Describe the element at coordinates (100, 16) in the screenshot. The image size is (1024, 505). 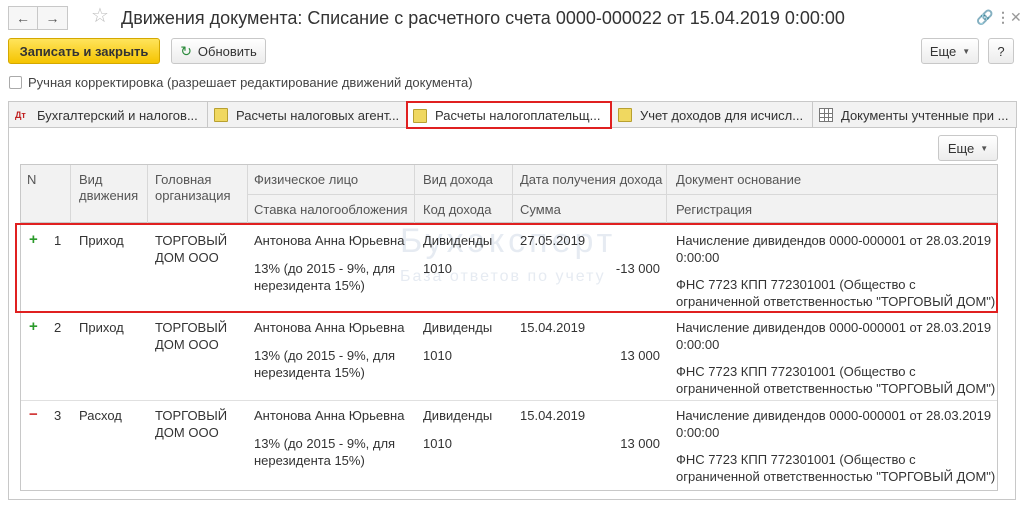
I see `star-icon: ☆` at that location.